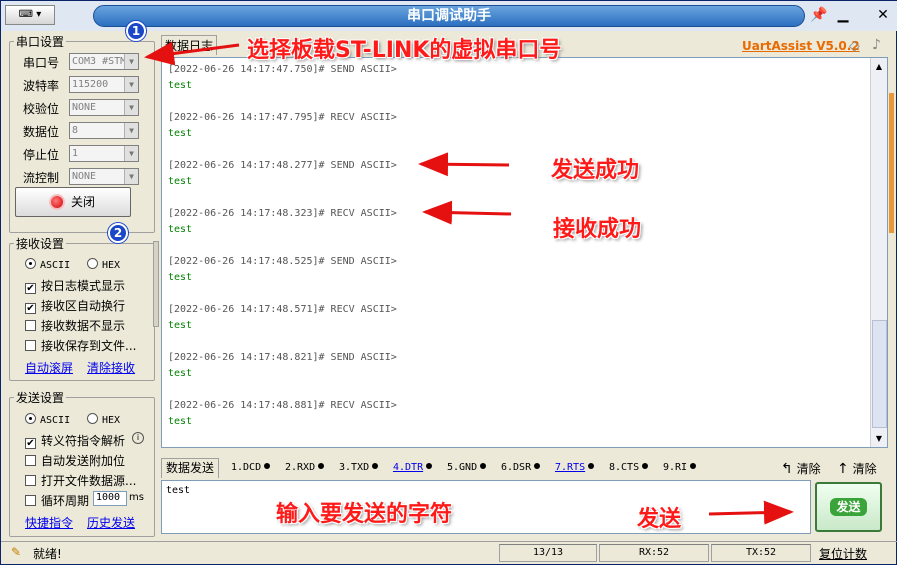  I want to click on receive-option-label: 按日志模式显示, so click(83, 286).